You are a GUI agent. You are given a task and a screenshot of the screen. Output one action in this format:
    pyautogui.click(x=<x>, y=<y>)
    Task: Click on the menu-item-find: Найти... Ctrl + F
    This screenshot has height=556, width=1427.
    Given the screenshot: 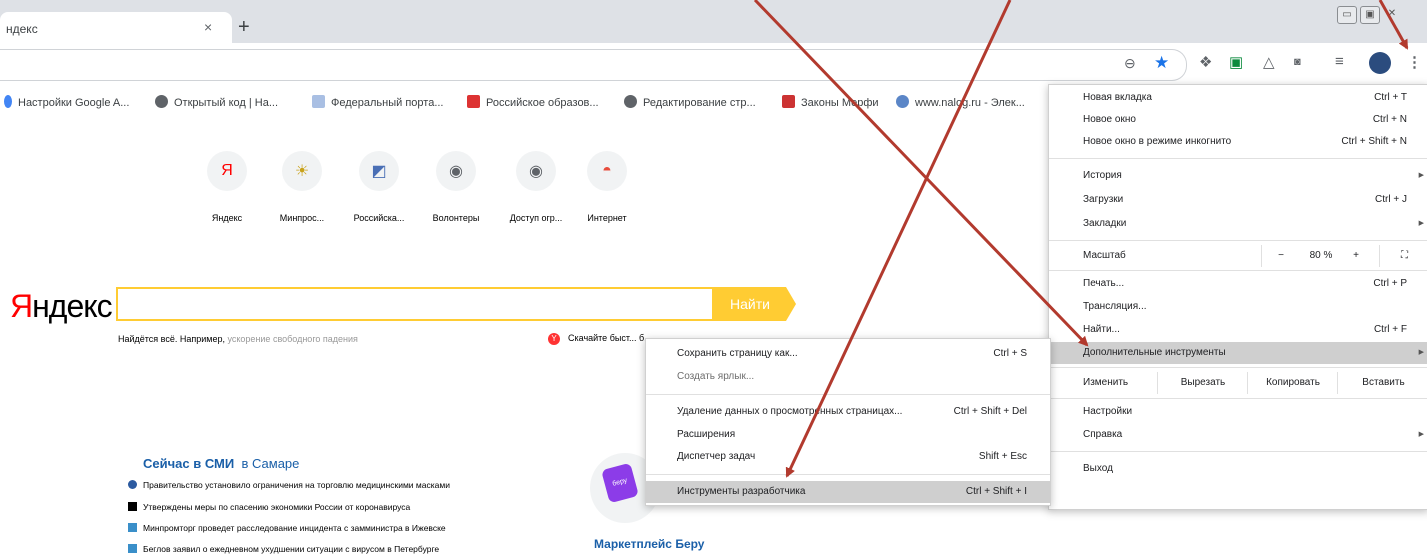 What is the action you would take?
    pyautogui.click(x=1238, y=330)
    